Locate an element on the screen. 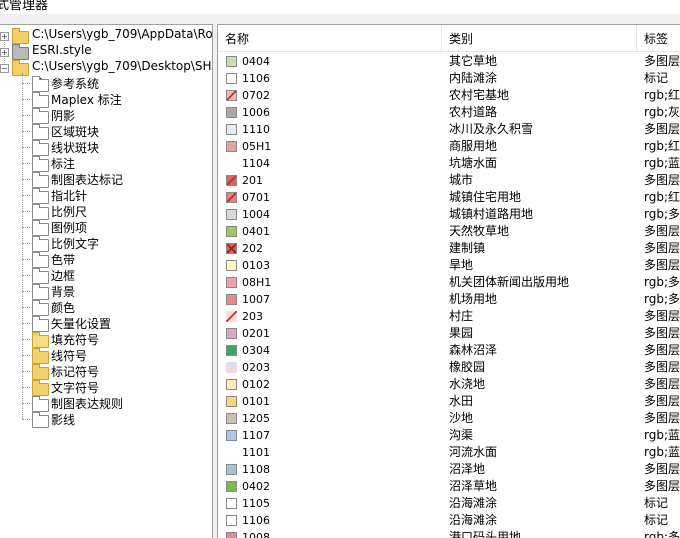 The height and width of the screenshot is (538, 680). tree-item-label: 制图表达规则 is located at coordinates (87, 403).